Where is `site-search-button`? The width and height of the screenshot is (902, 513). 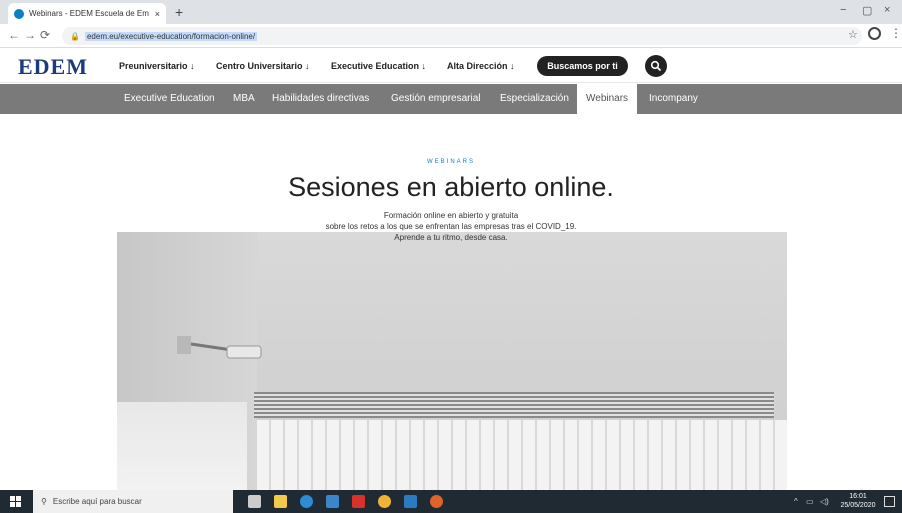 site-search-button is located at coordinates (656, 66).